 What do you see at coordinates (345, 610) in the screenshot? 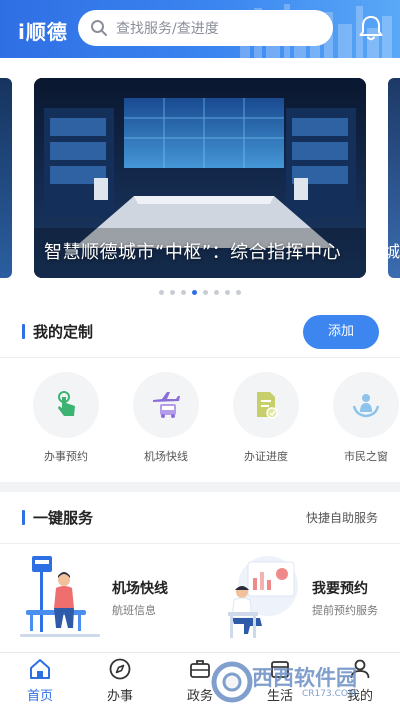
I see `service-card-subtitle: 提前预约服务` at bounding box center [345, 610].